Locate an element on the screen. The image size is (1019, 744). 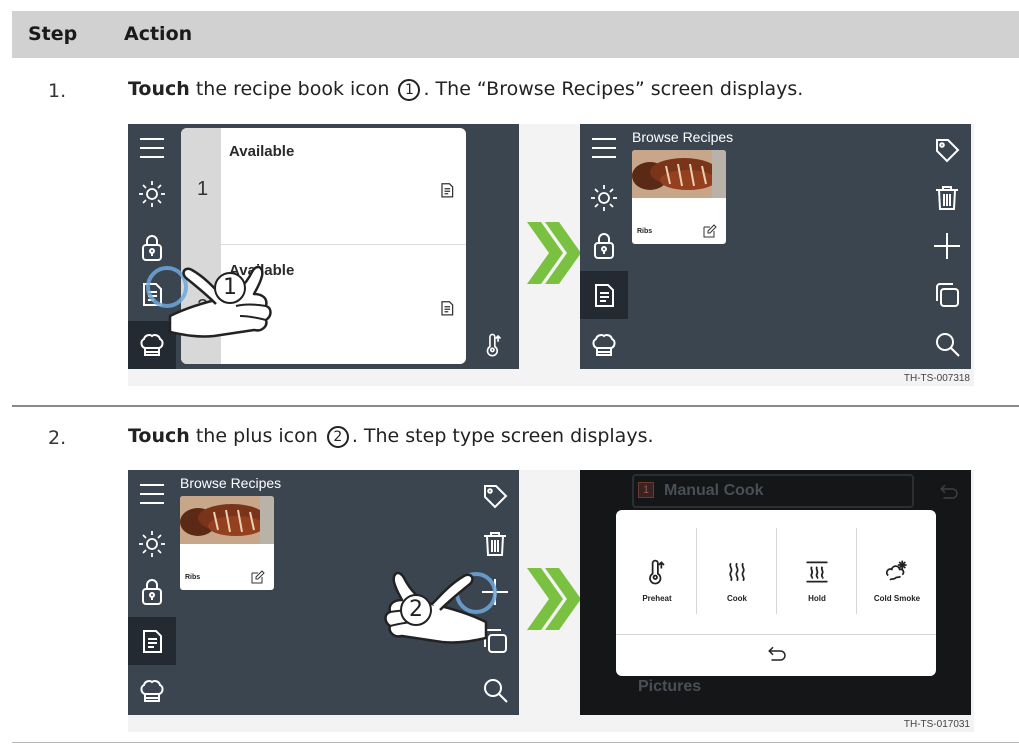
step-number: 2. is located at coordinates (57, 438).